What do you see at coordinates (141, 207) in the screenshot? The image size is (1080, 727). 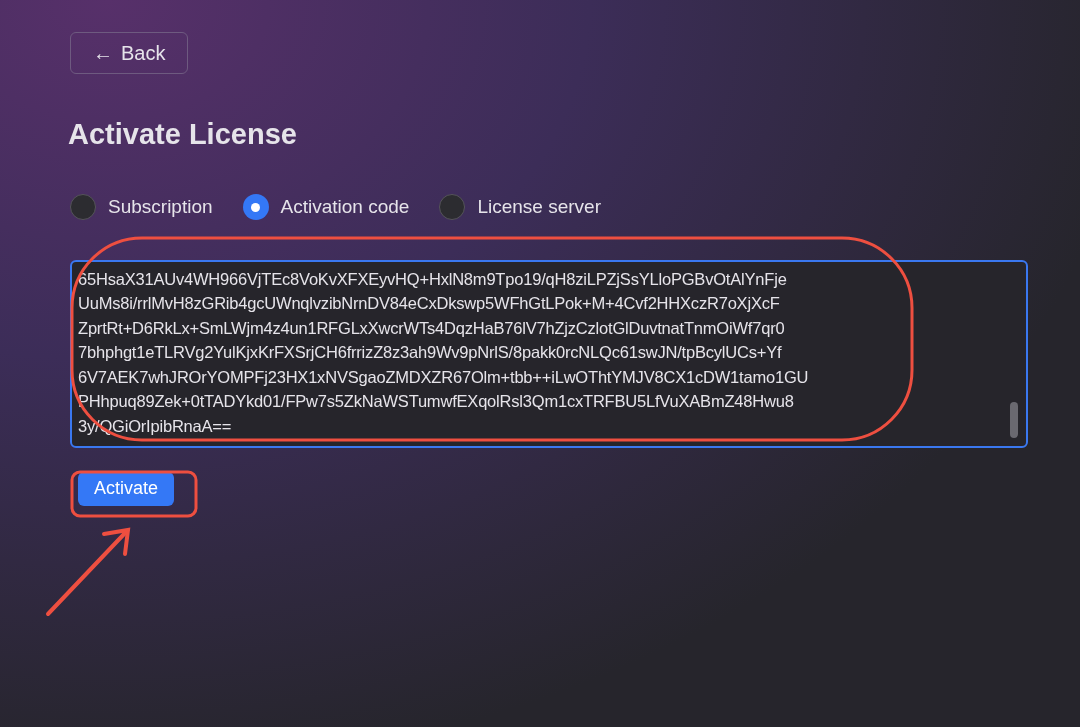 I see `radio-option: Subscription` at bounding box center [141, 207].